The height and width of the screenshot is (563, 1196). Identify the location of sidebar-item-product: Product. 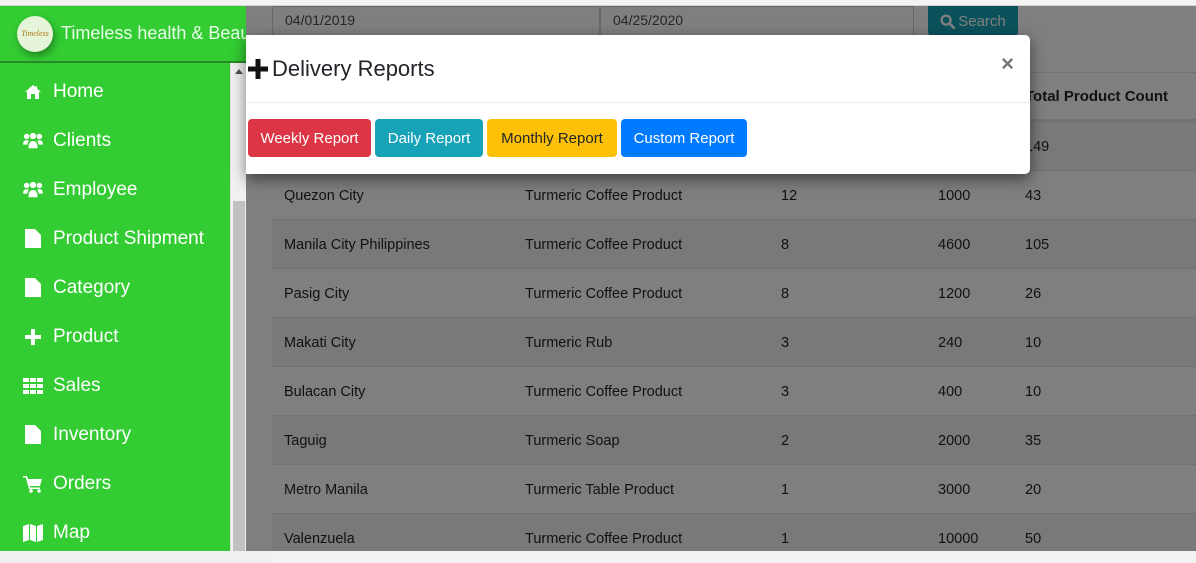
(115, 336).